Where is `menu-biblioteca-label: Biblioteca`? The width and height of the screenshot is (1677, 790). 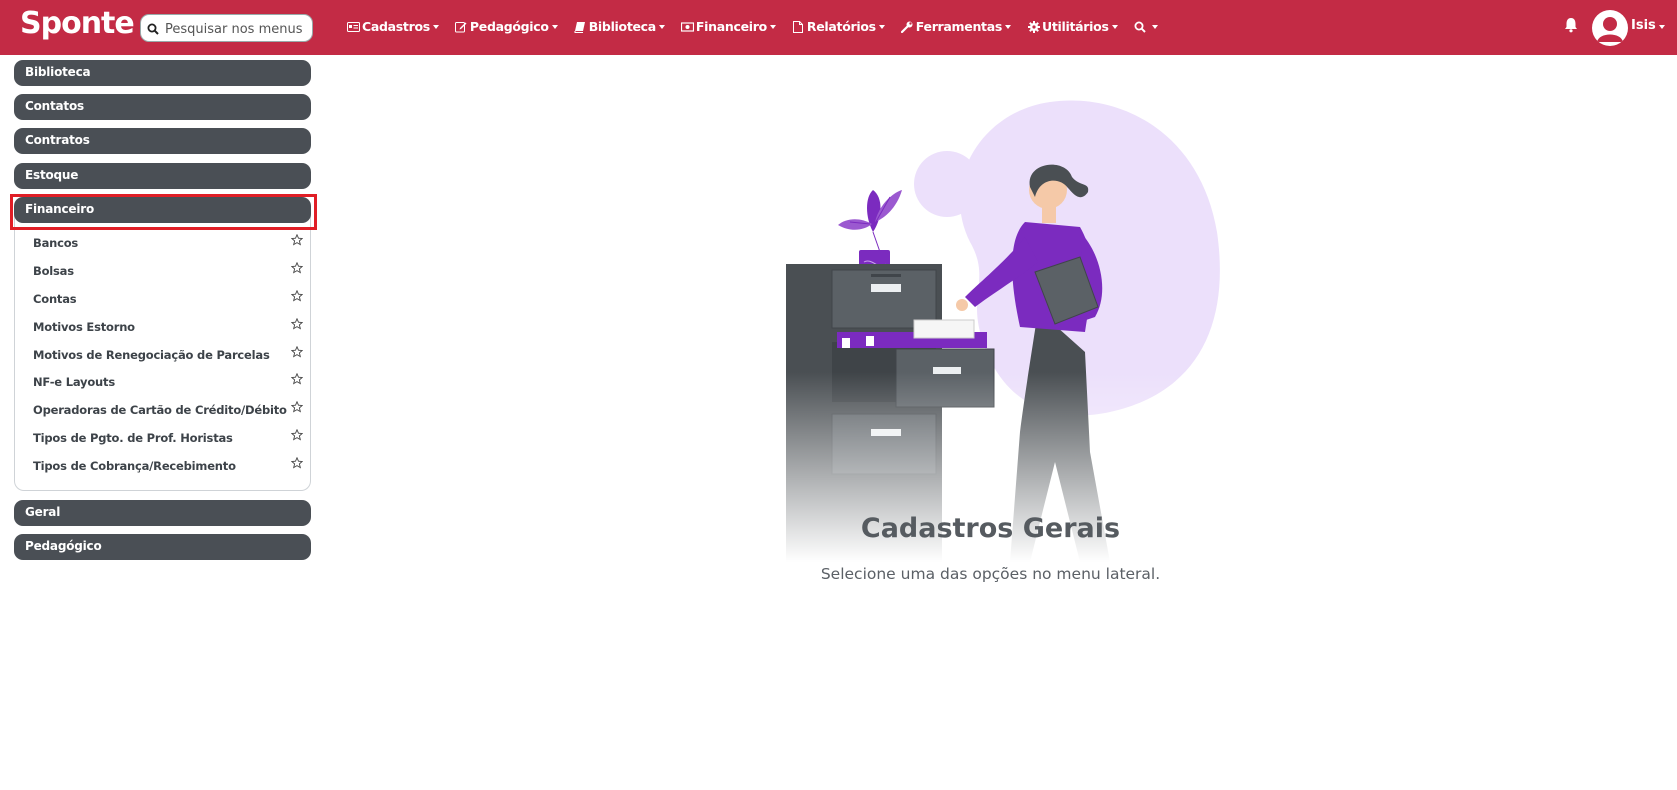
menu-biblioteca-label: Biblioteca is located at coordinates (622, 26).